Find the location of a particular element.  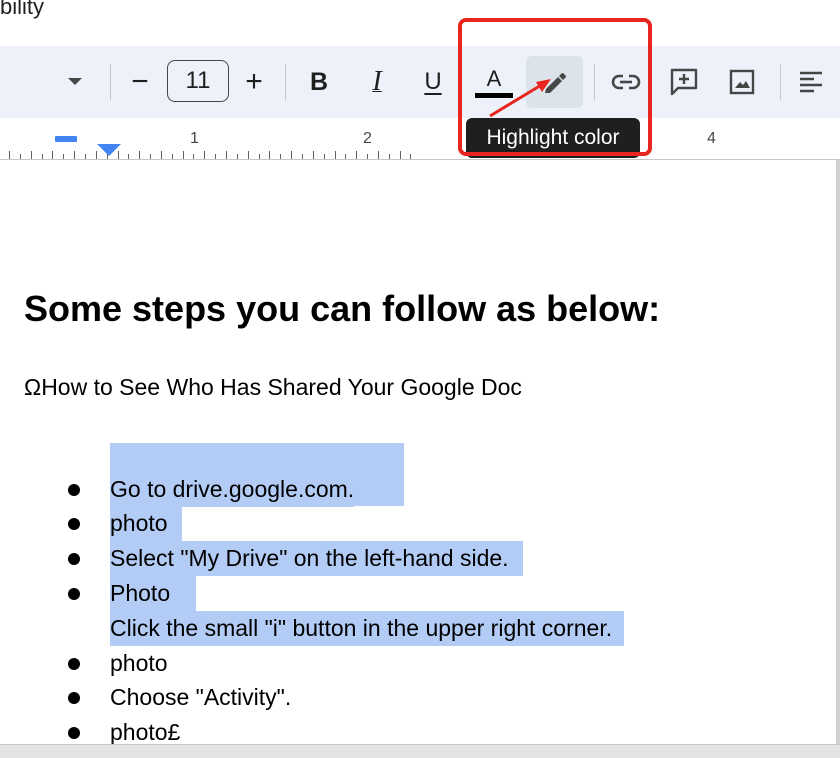

insert-image-button is located at coordinates (742, 82).